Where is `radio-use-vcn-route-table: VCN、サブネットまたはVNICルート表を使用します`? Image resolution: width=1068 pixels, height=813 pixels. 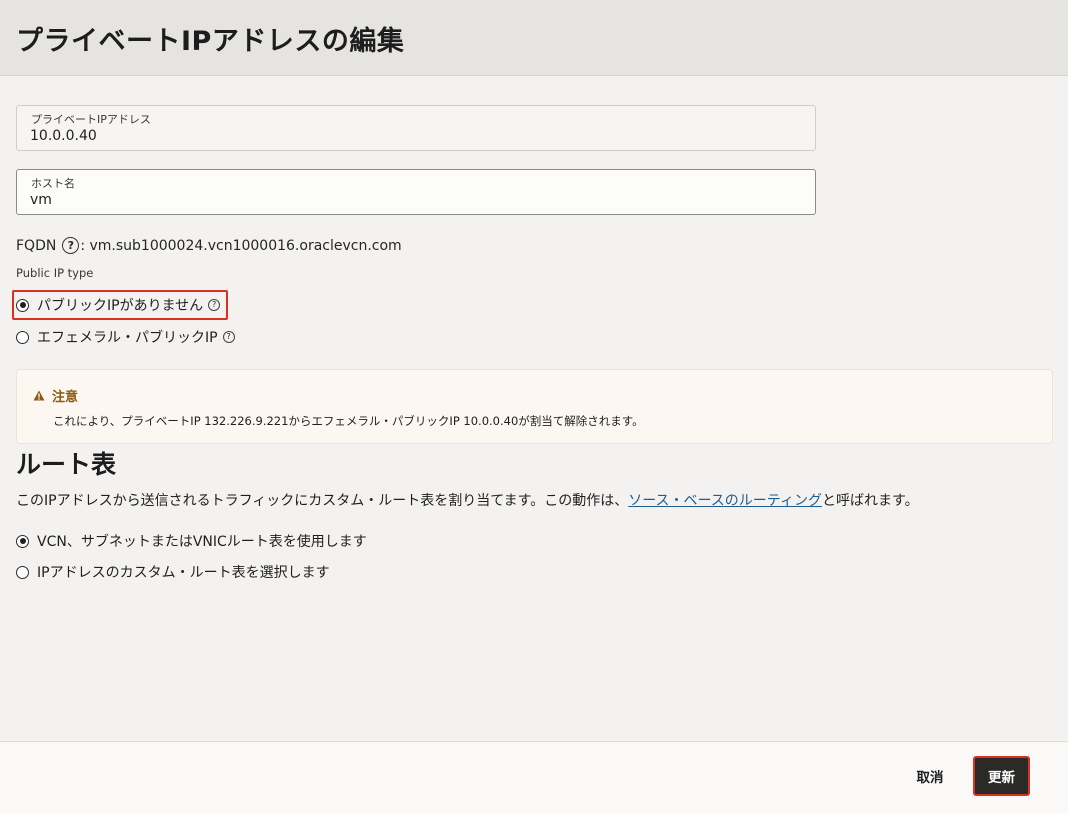
radio-use-vcn-route-table: VCN、サブネットまたはVNICルート表を使用します is located at coordinates (191, 541).